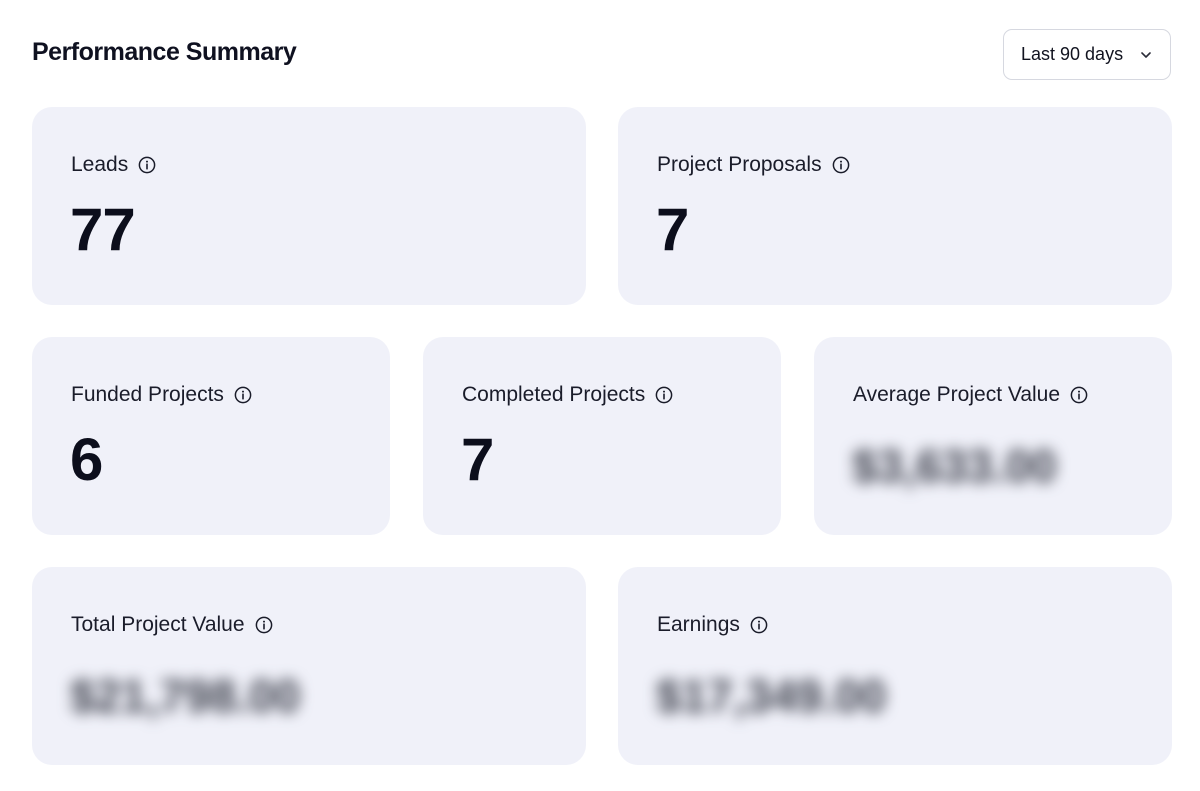 The width and height of the screenshot is (1200, 791). I want to click on card-leads: Leads 77, so click(309, 206).